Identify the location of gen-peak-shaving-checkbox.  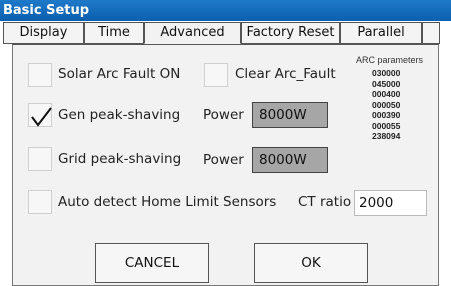
(40, 115).